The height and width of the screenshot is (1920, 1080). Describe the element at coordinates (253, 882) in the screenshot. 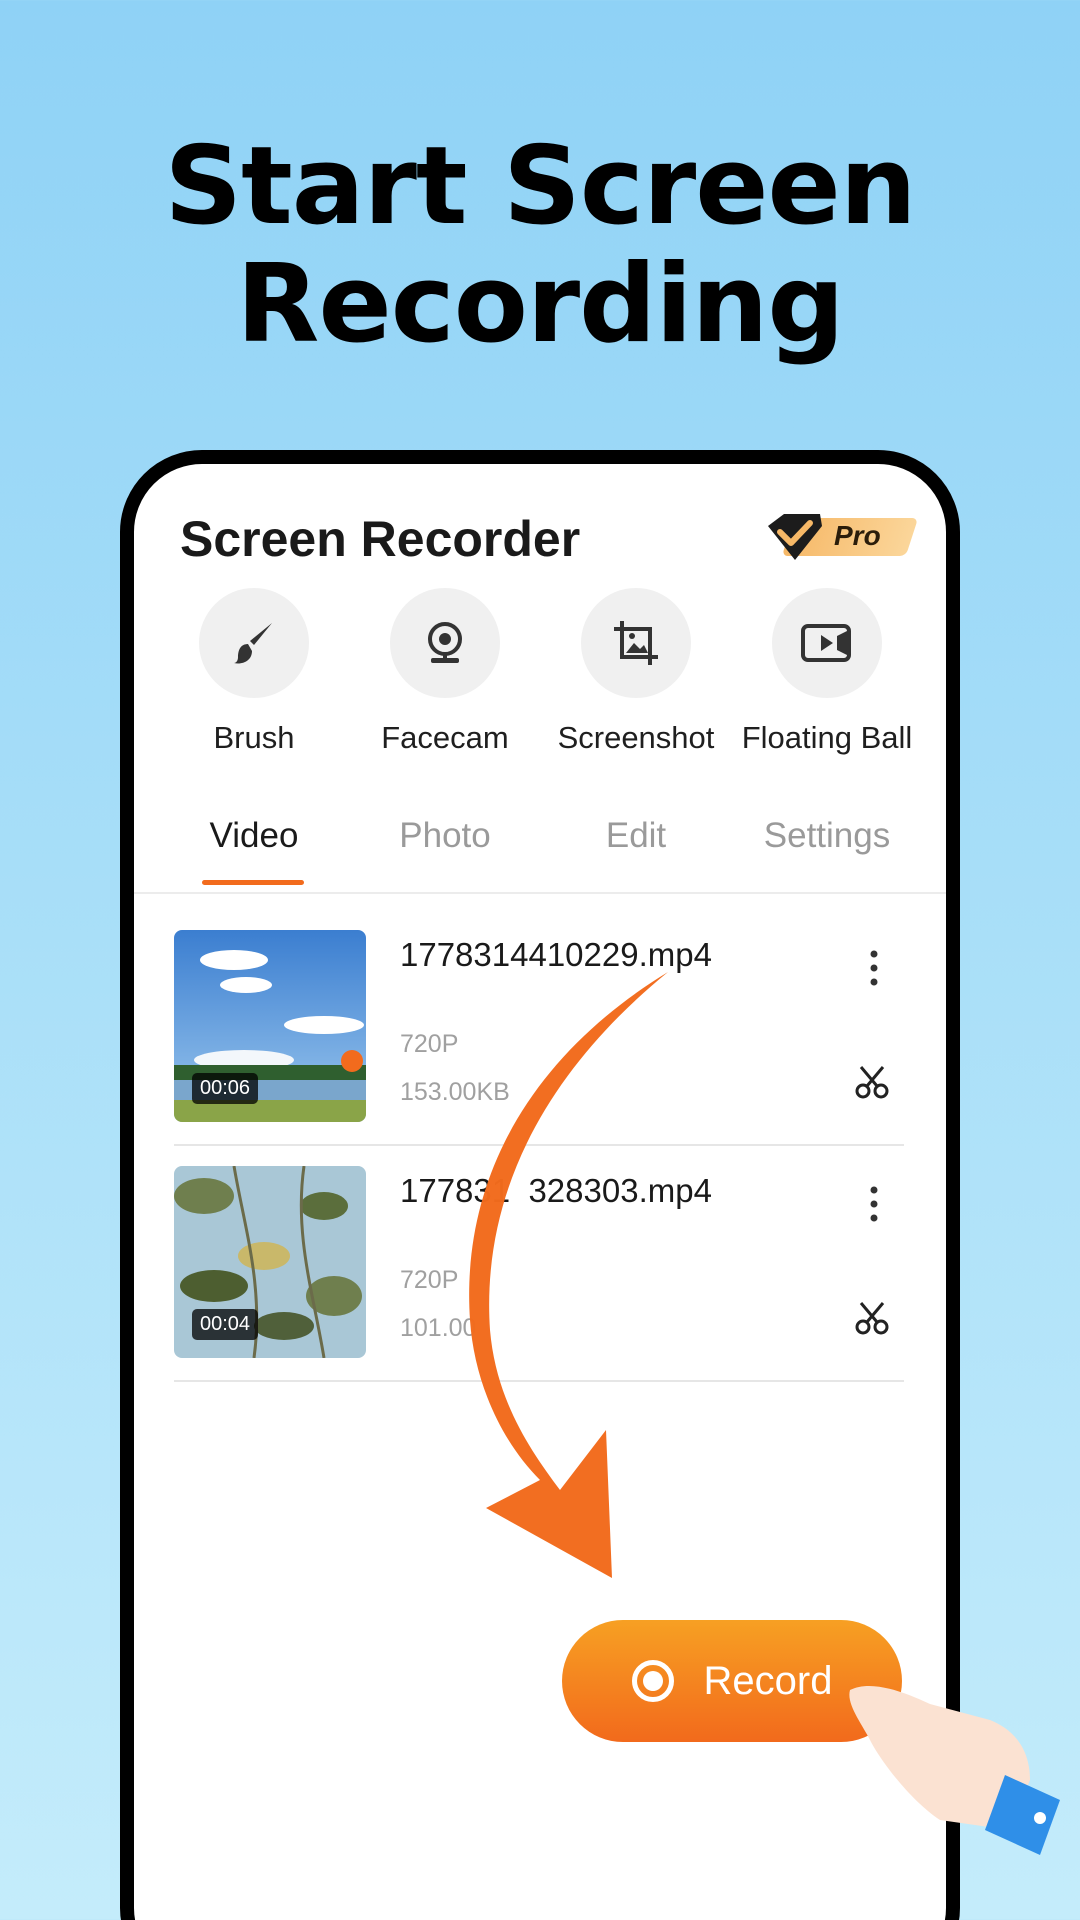

I see `active-tab-indicator` at that location.